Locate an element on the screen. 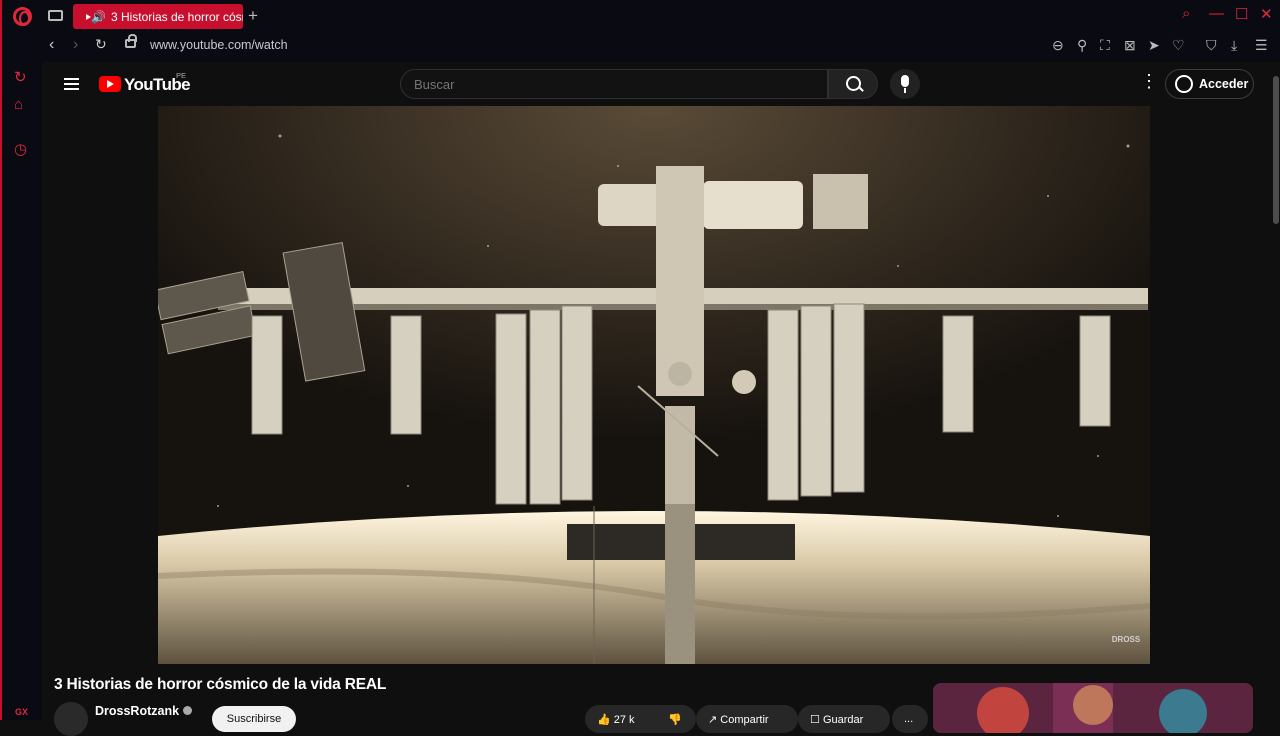 This screenshot has width=1280, height=736. more-options-icon: ⋮ is located at coordinates (1149, 81).